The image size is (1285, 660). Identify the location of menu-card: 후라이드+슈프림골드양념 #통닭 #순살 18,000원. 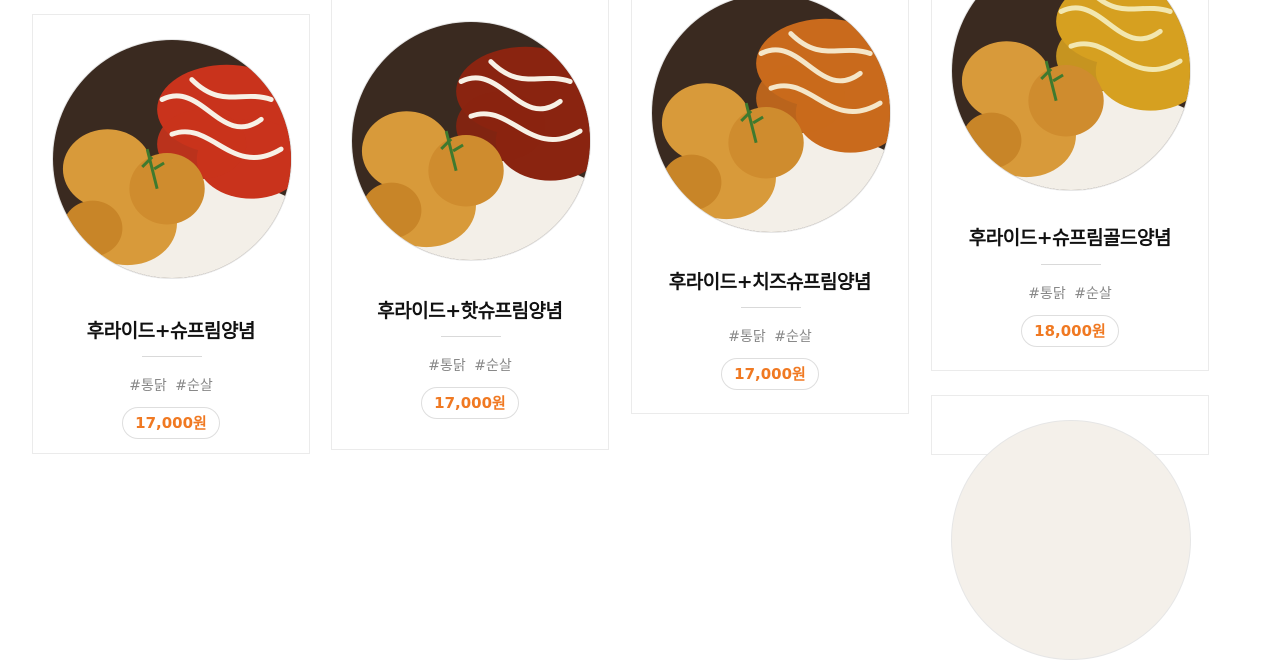
(1070, 185).